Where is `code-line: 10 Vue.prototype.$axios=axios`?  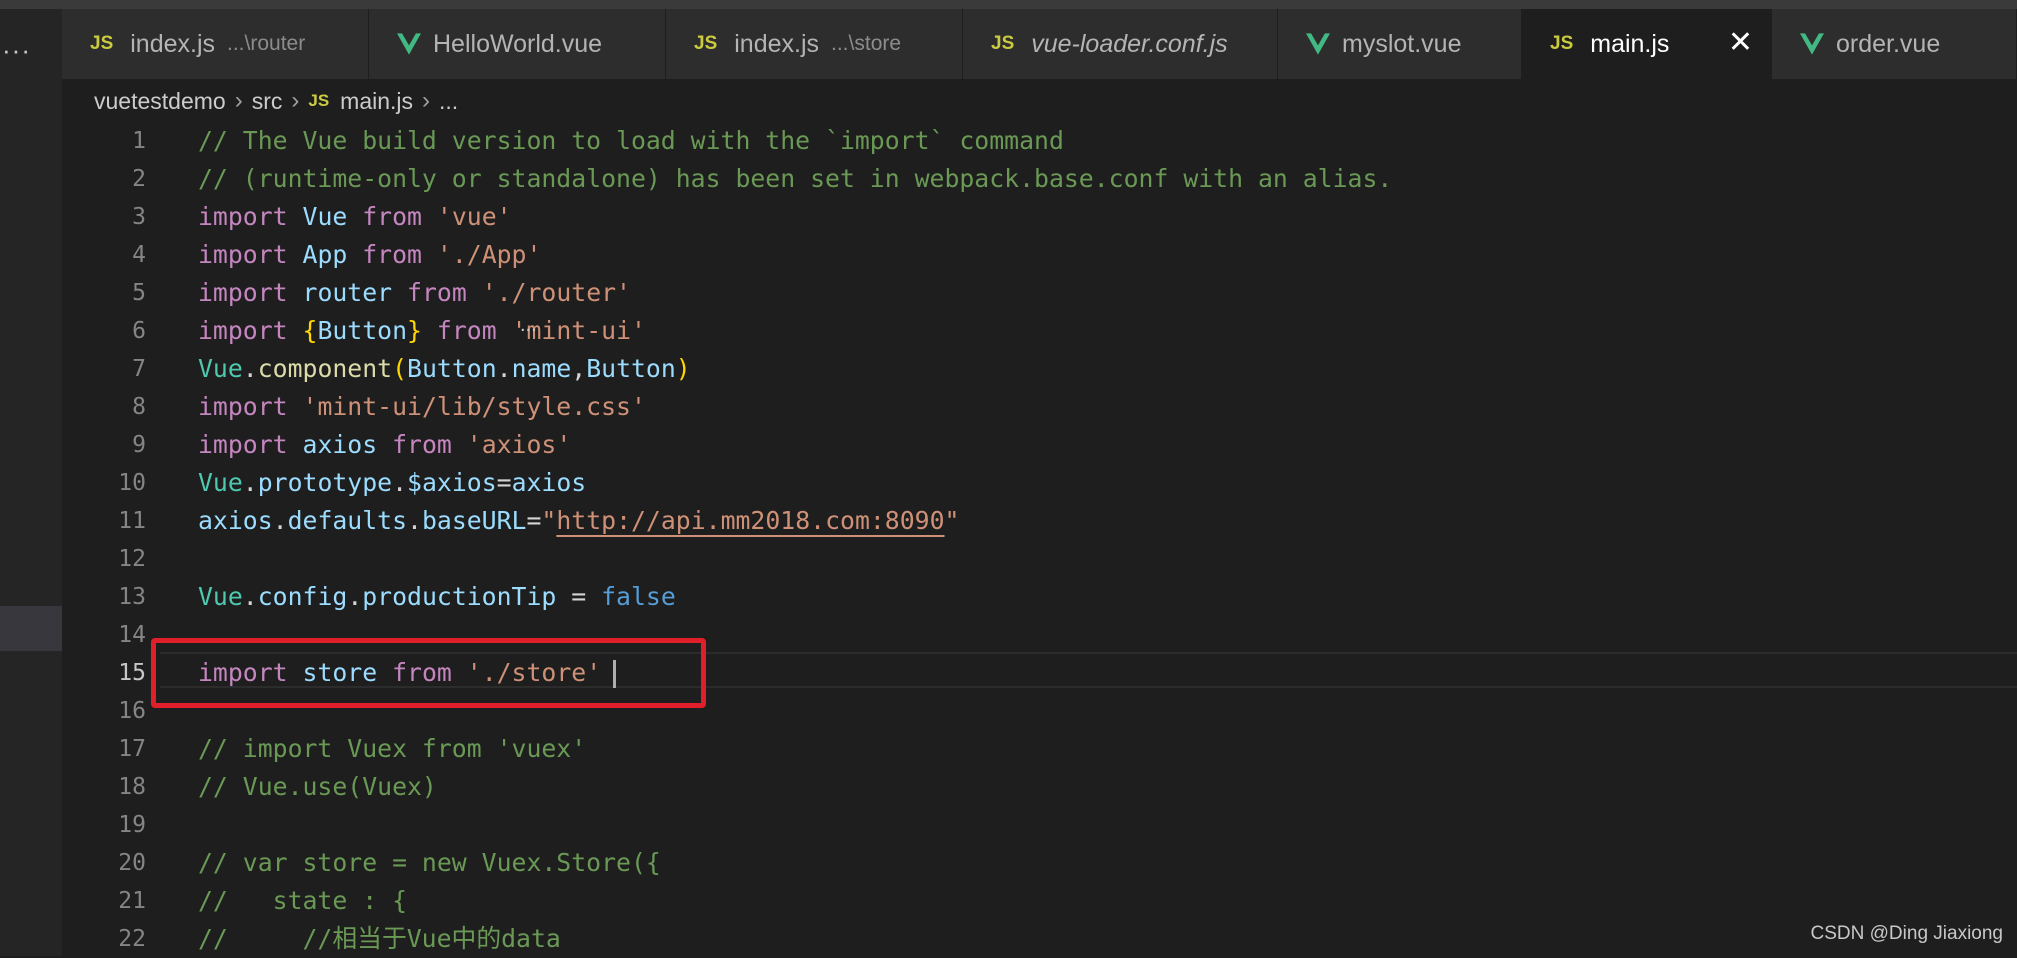 code-line: 10 Vue.prototype.$axios=axios is located at coordinates (1039, 483).